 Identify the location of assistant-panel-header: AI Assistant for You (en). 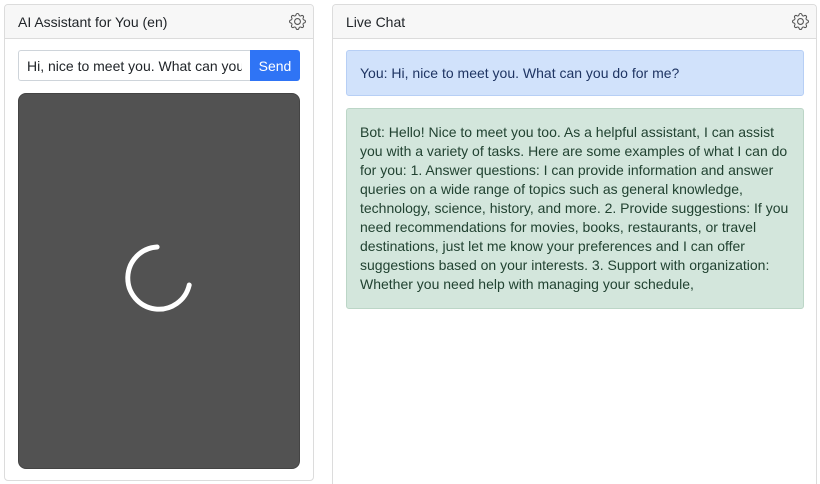
(159, 22).